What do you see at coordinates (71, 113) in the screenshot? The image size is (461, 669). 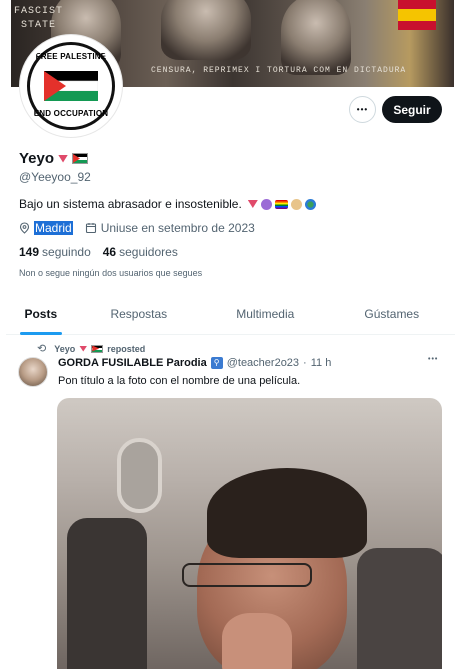 I see `avatar-bottom-text: END OCCUPATION` at bounding box center [71, 113].